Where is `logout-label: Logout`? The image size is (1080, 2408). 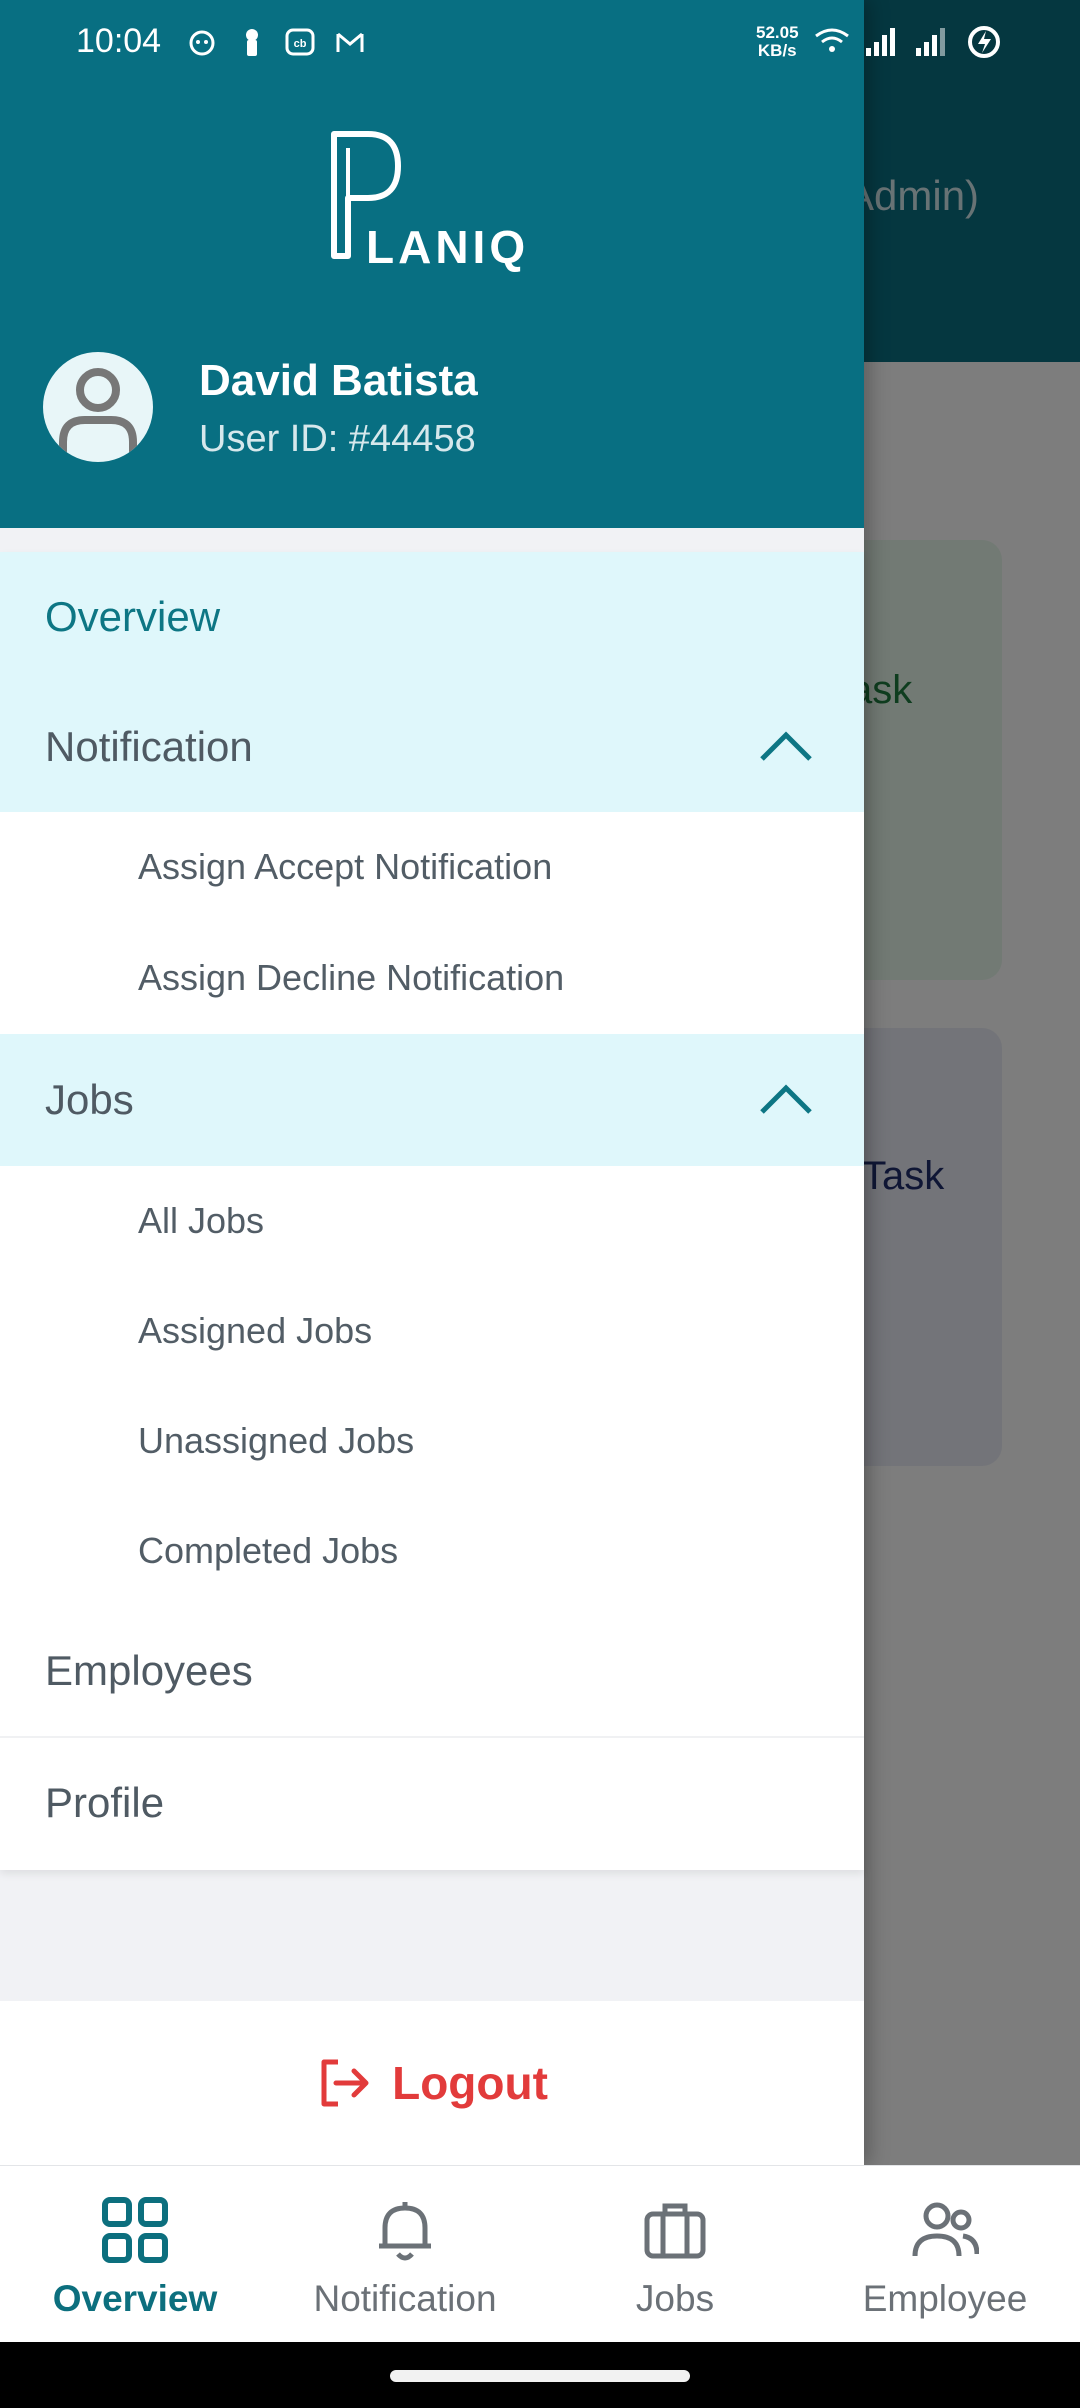 logout-label: Logout is located at coordinates (470, 2083).